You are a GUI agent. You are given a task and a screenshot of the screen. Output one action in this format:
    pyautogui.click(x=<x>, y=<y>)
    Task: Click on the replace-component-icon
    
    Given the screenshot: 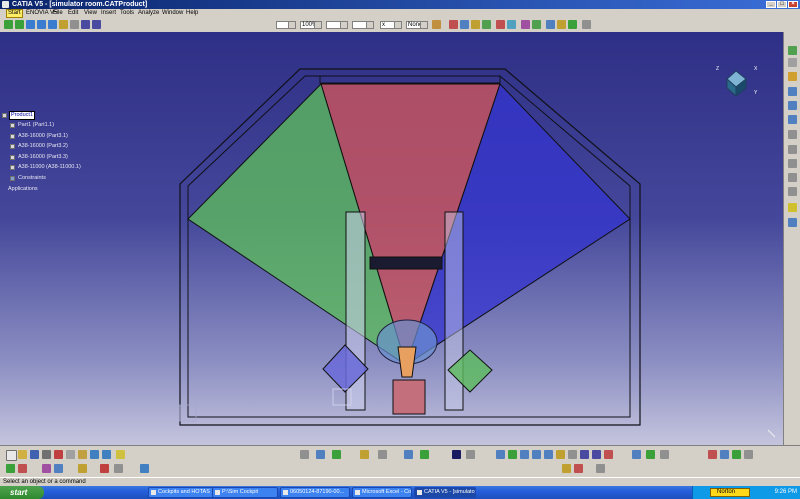 What is the action you would take?
    pyautogui.click(x=500, y=24)
    